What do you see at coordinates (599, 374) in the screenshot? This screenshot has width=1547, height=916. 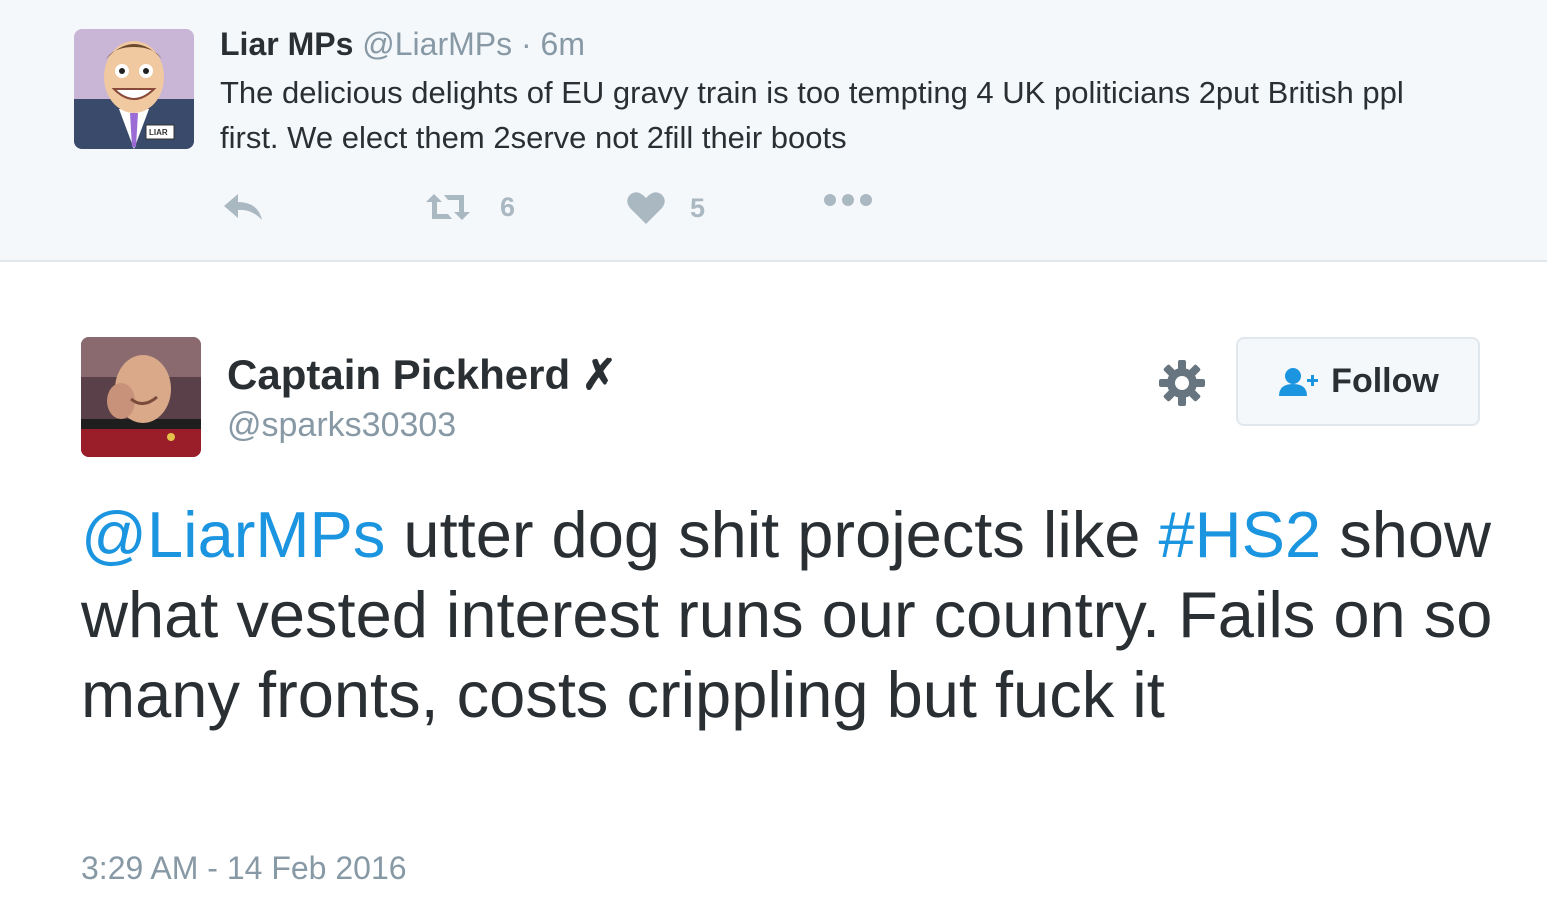 I see `name-suffix: ✗` at bounding box center [599, 374].